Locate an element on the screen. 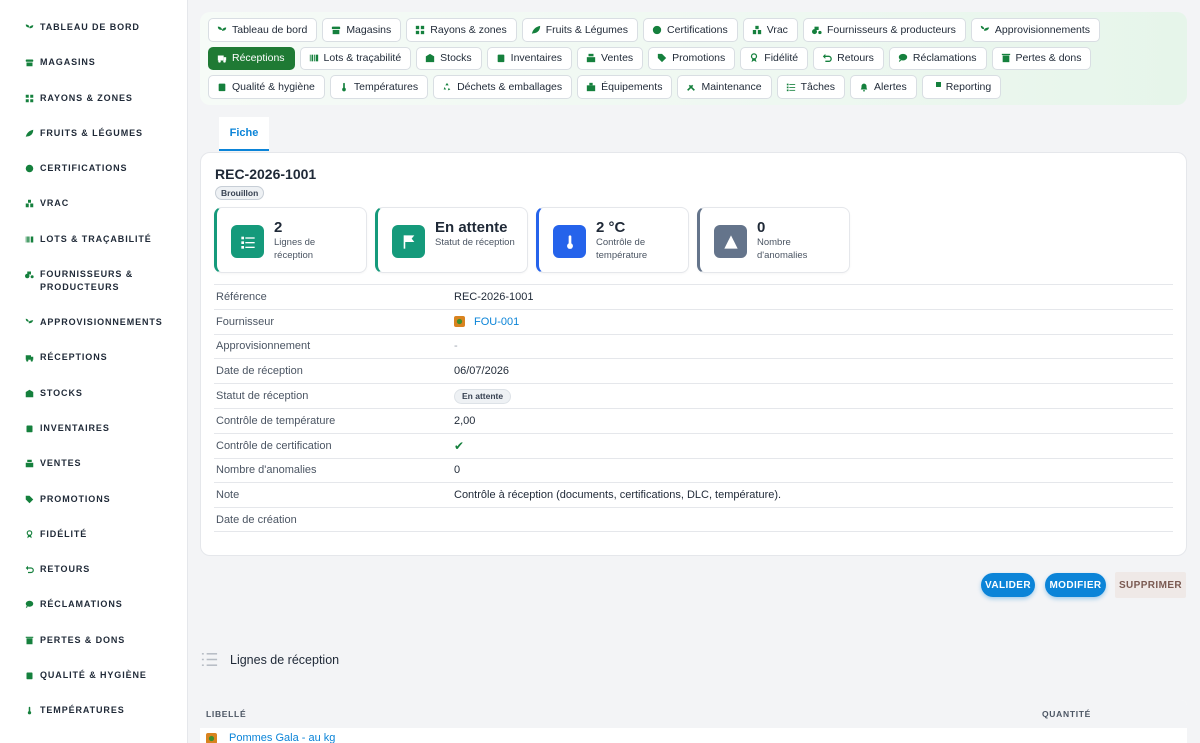 The image size is (1200, 743). nav-chip-12: Ventes is located at coordinates (610, 58).